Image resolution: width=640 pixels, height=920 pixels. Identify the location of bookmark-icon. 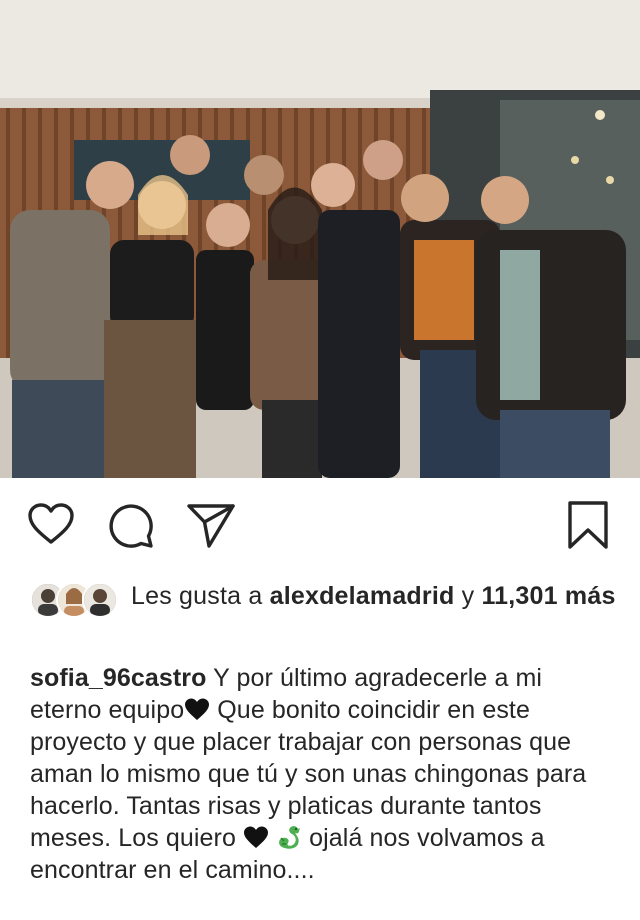
(588, 525).